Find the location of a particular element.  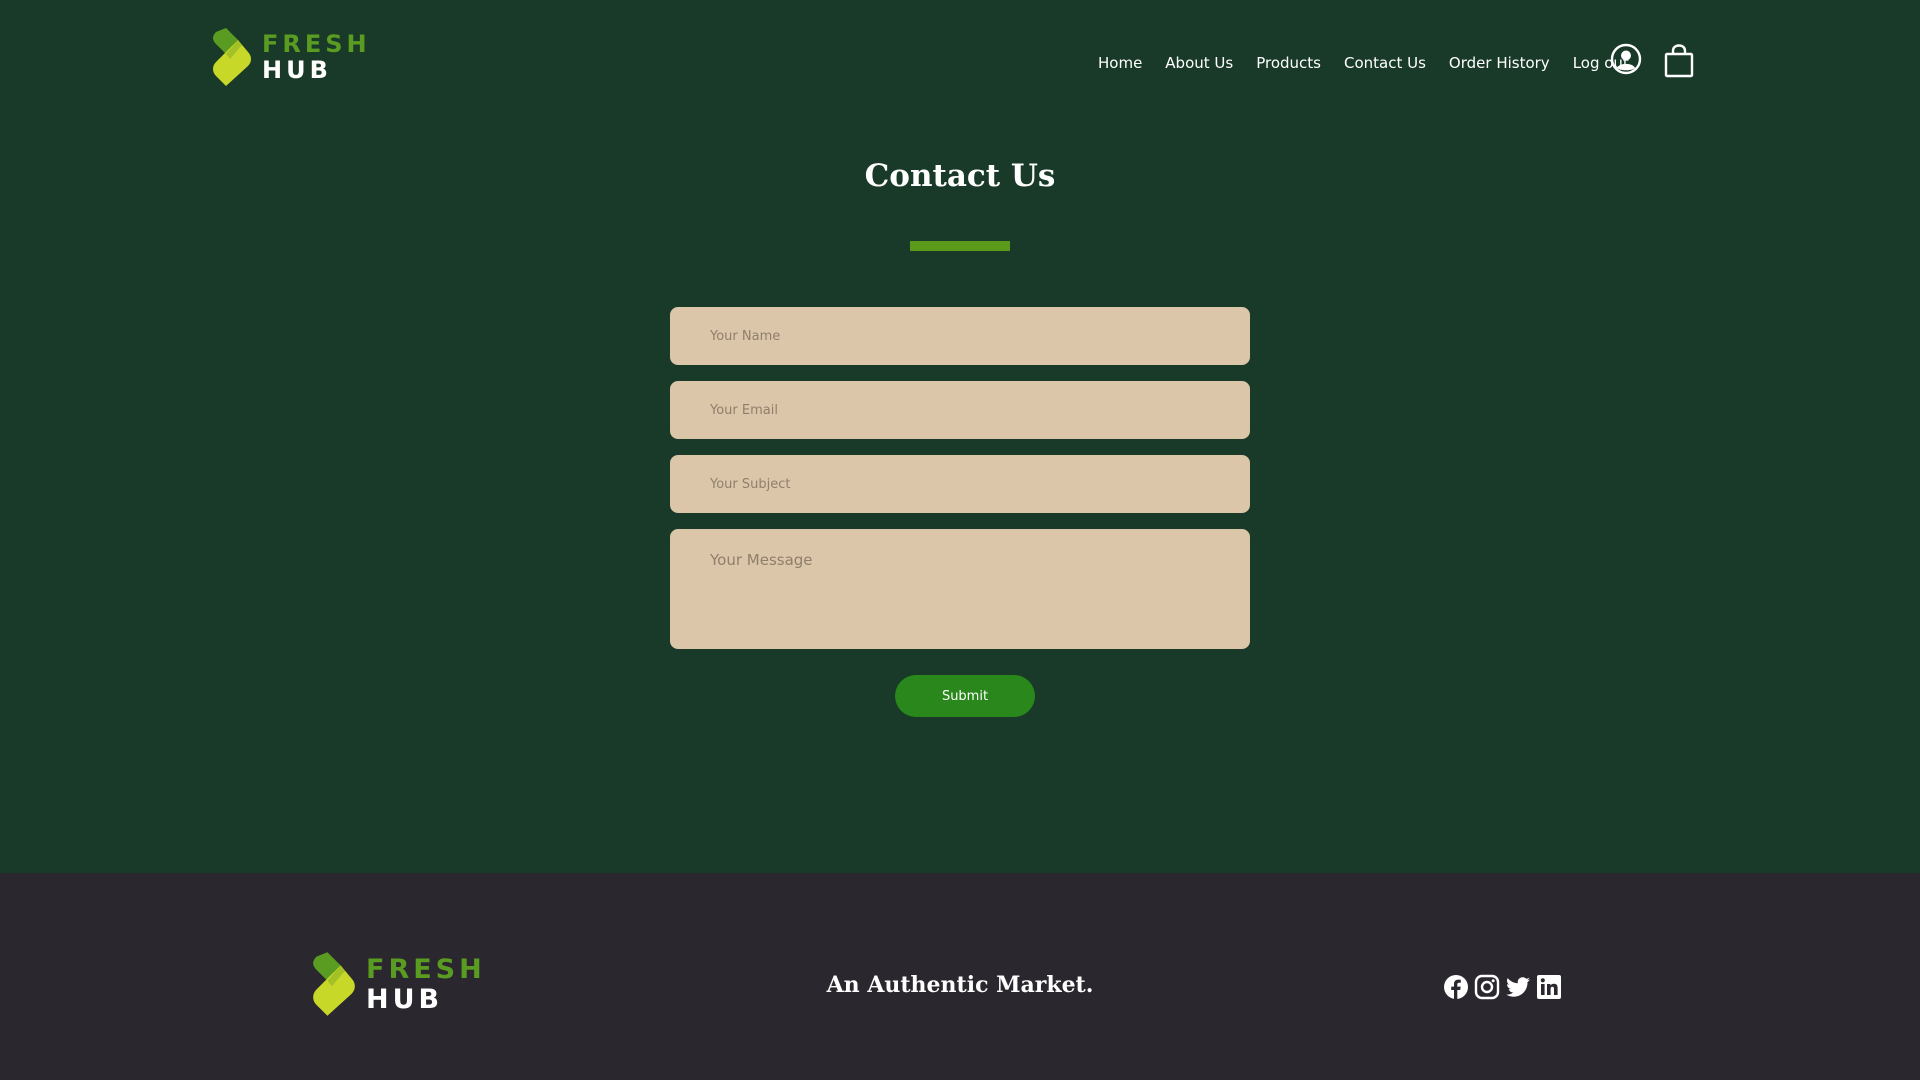

name-input: Your Name is located at coordinates (960, 336).